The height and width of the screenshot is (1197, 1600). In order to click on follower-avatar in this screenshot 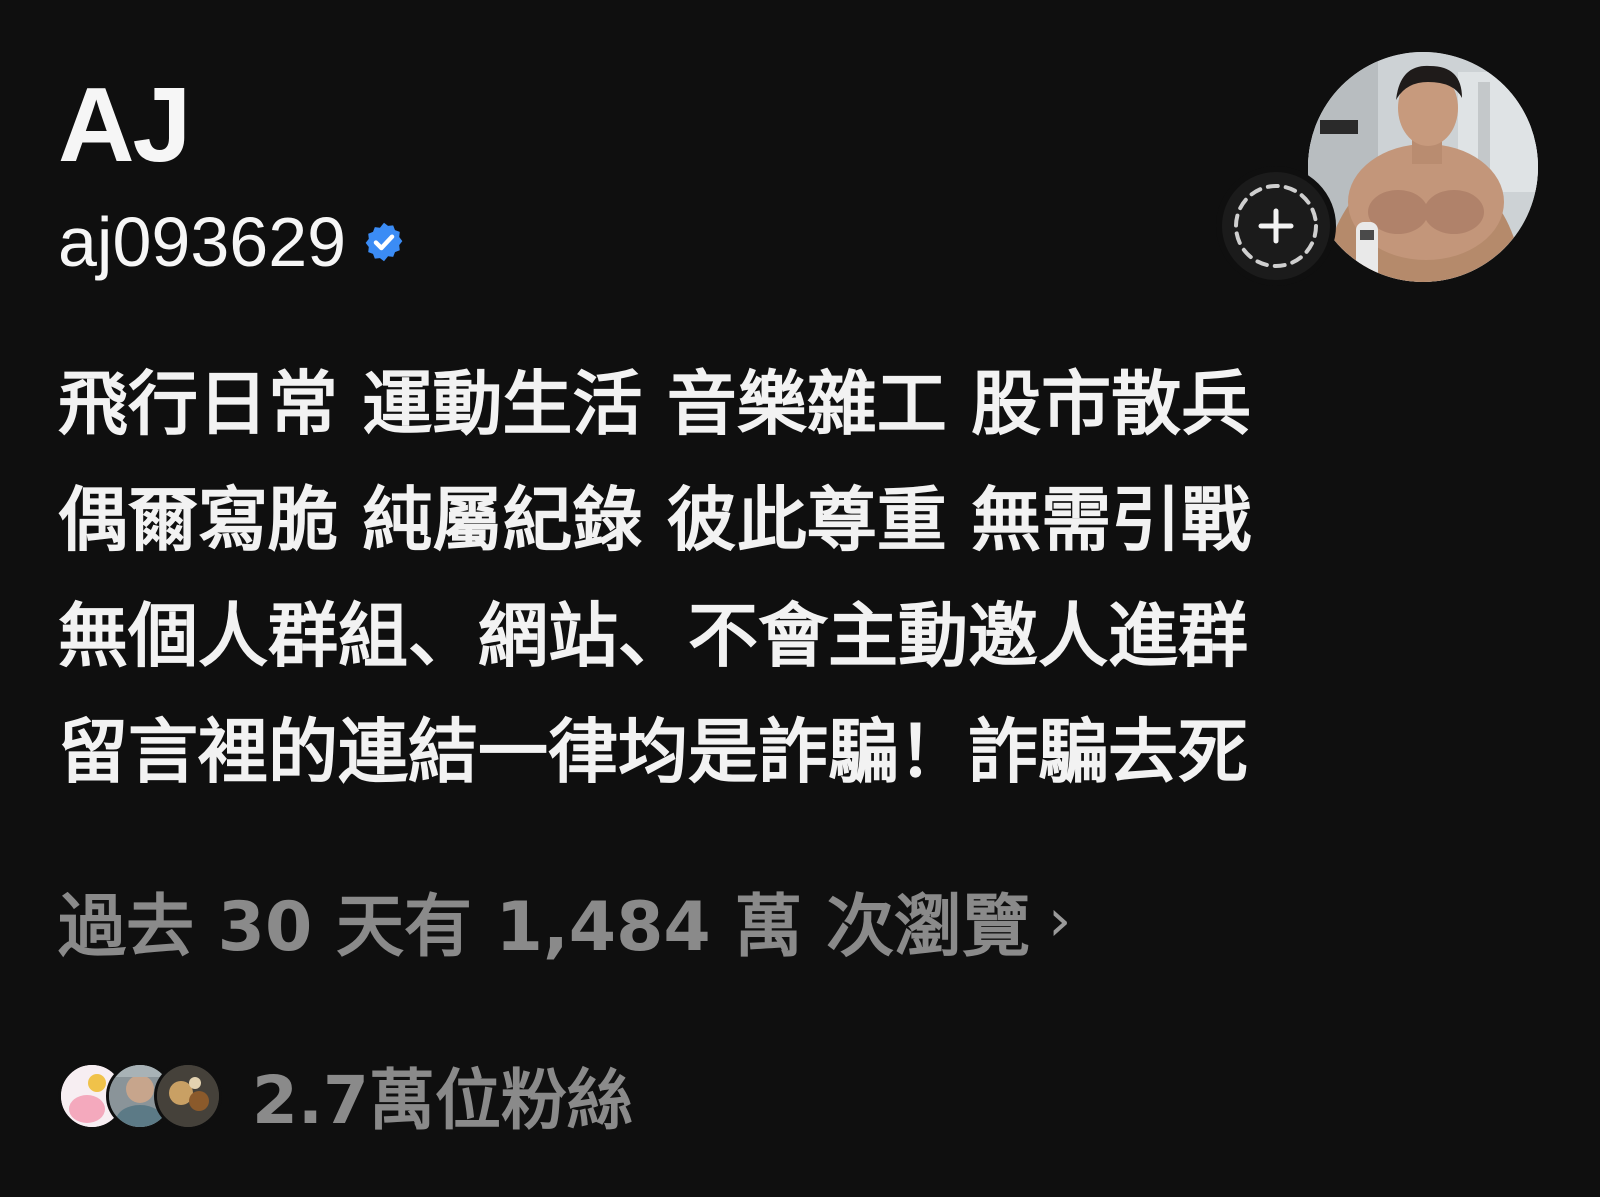, I will do `click(188, 1096)`.